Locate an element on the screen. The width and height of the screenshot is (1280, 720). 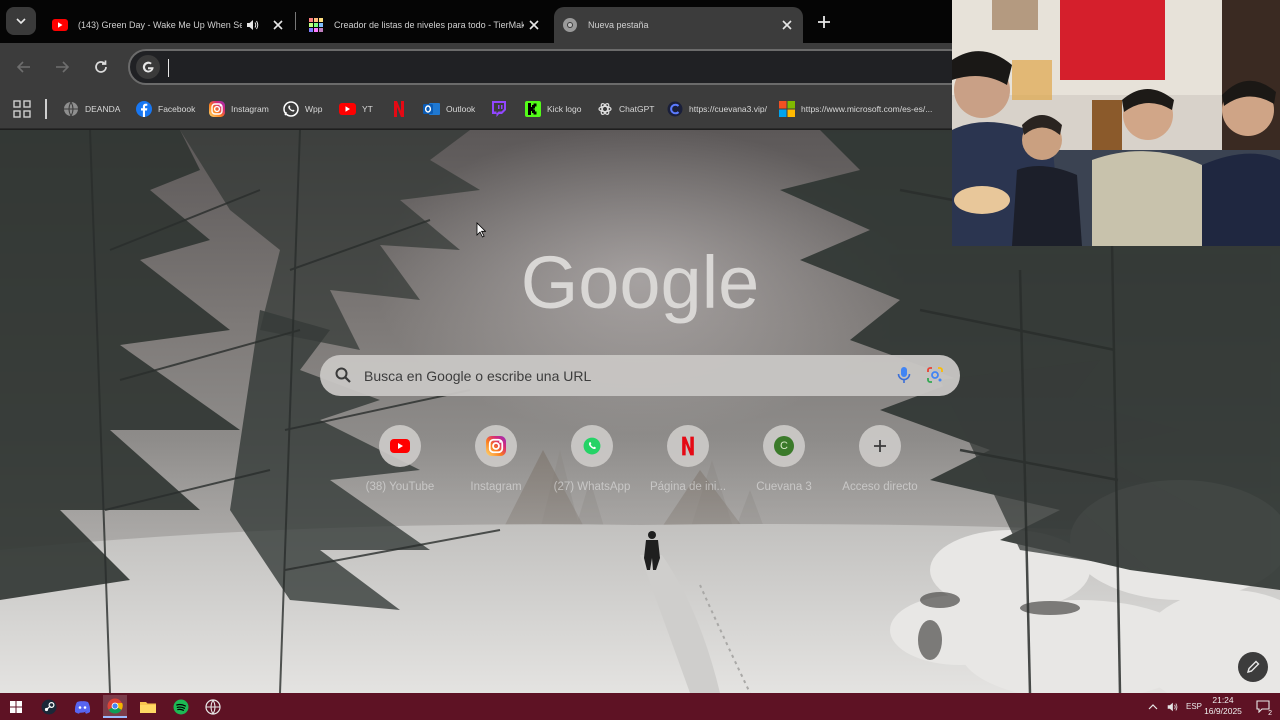
notification-count: 2 is located at coordinates (1270, 713).